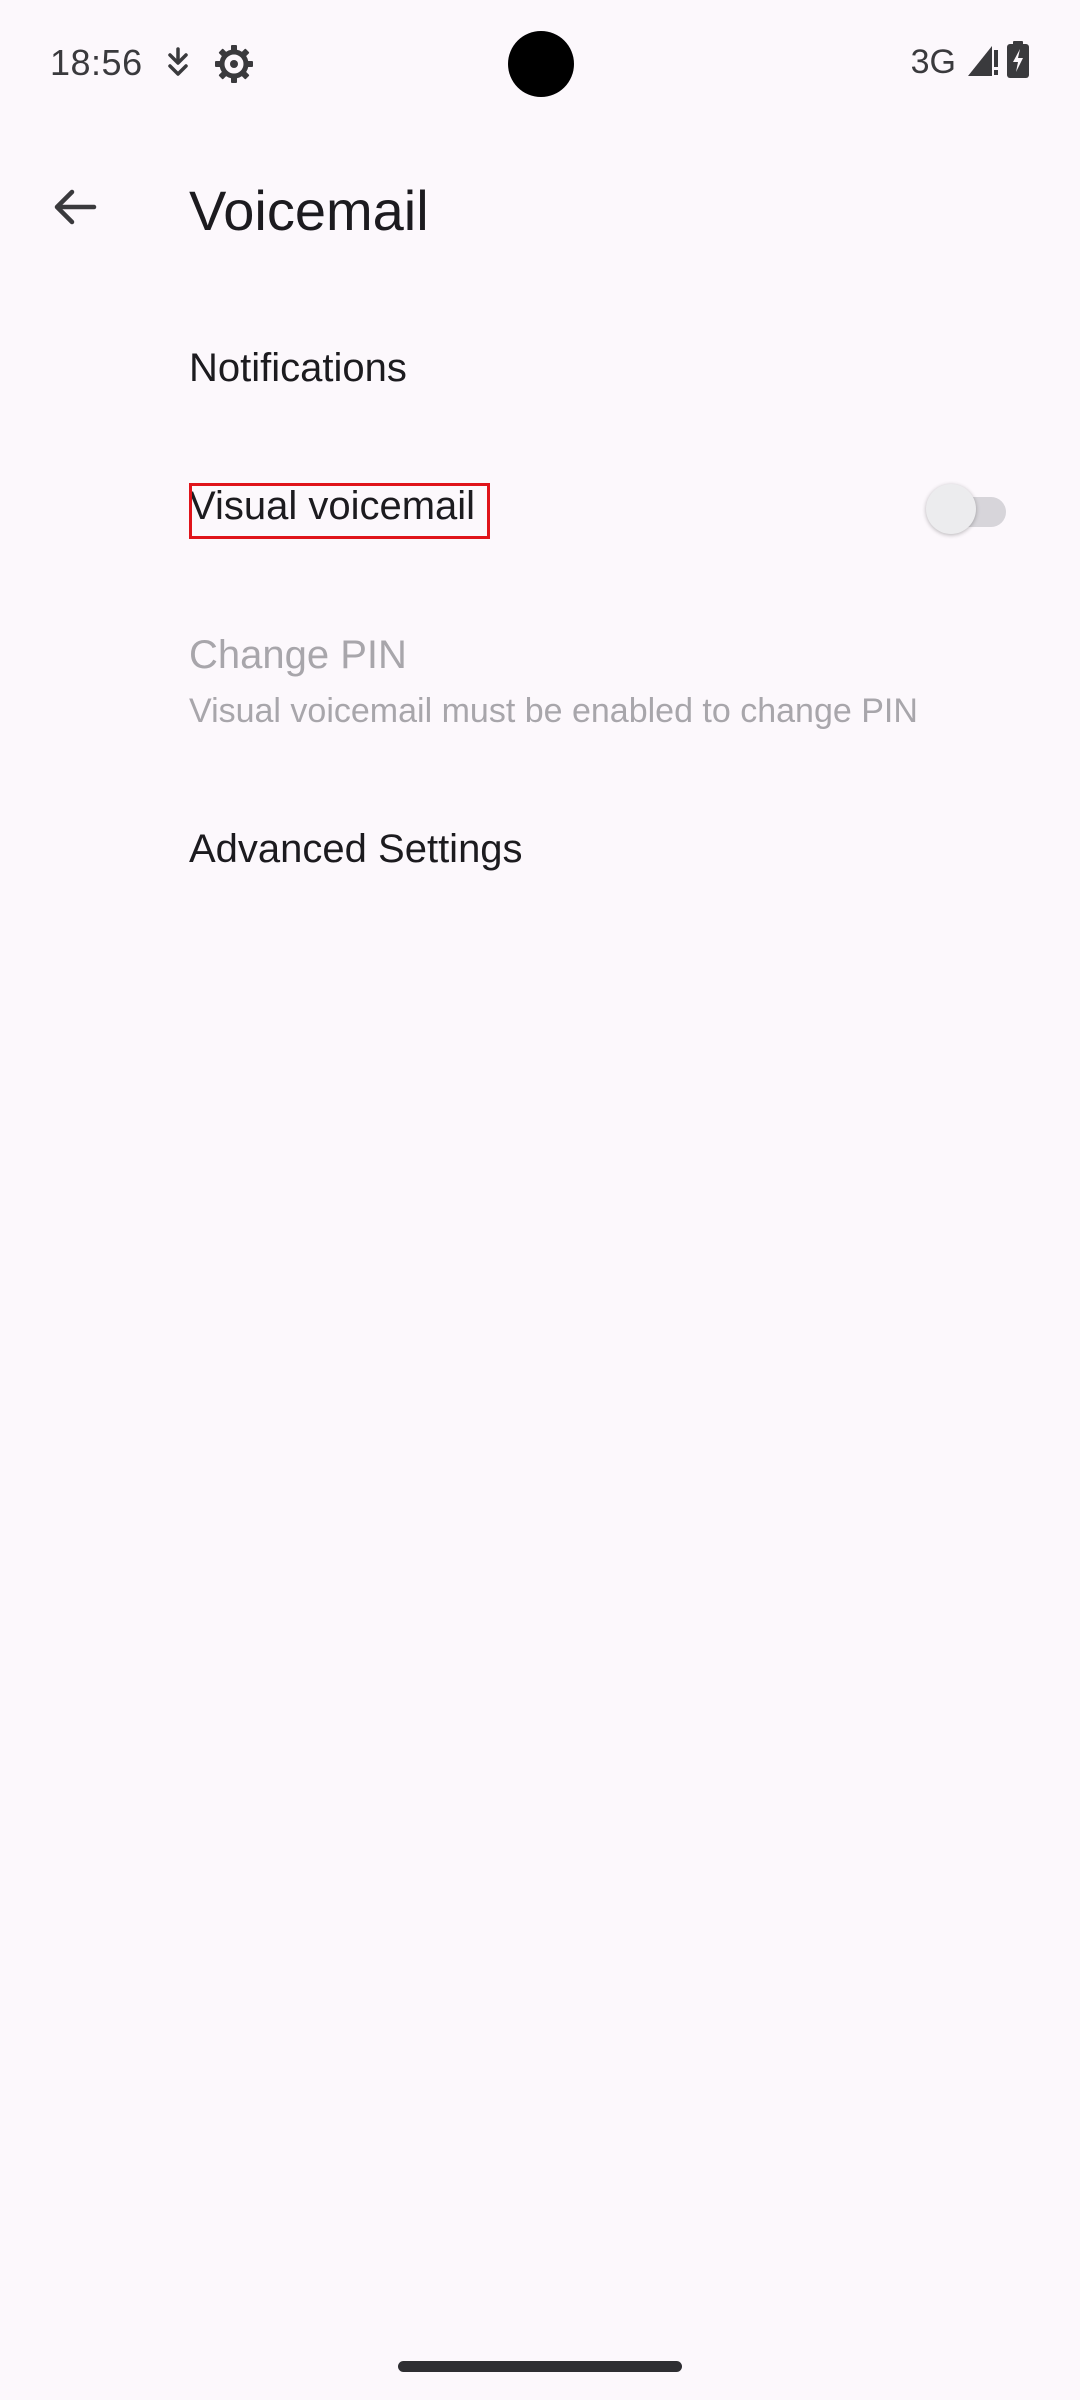 The width and height of the screenshot is (1080, 2400). I want to click on pref-title-change-pin: Change PIN, so click(298, 655).